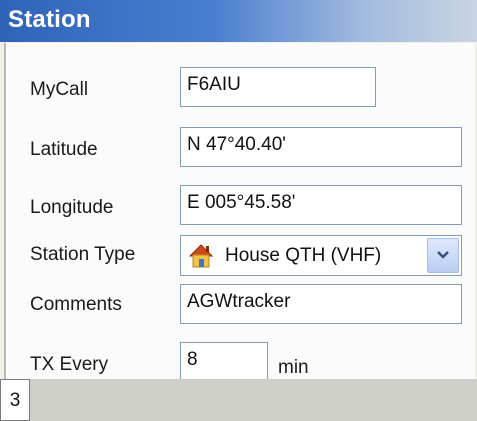 Image resolution: width=477 pixels, height=421 pixels. I want to click on longitude-label: Longitude, so click(72, 207).